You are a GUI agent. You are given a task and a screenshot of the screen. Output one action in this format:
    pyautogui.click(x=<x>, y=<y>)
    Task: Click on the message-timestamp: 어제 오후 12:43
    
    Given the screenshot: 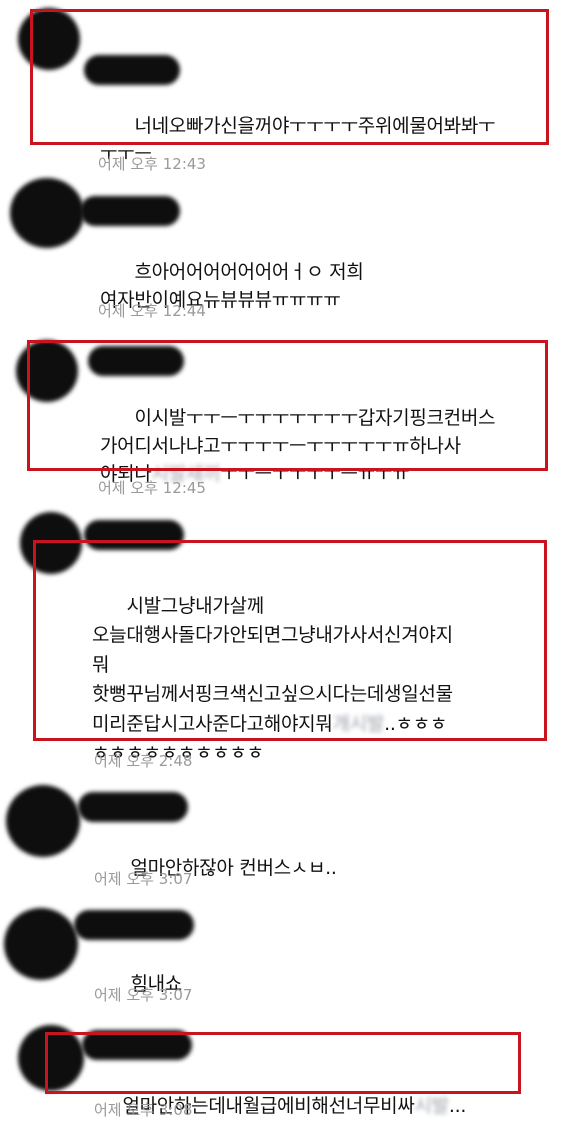 What is the action you would take?
    pyautogui.click(x=152, y=164)
    